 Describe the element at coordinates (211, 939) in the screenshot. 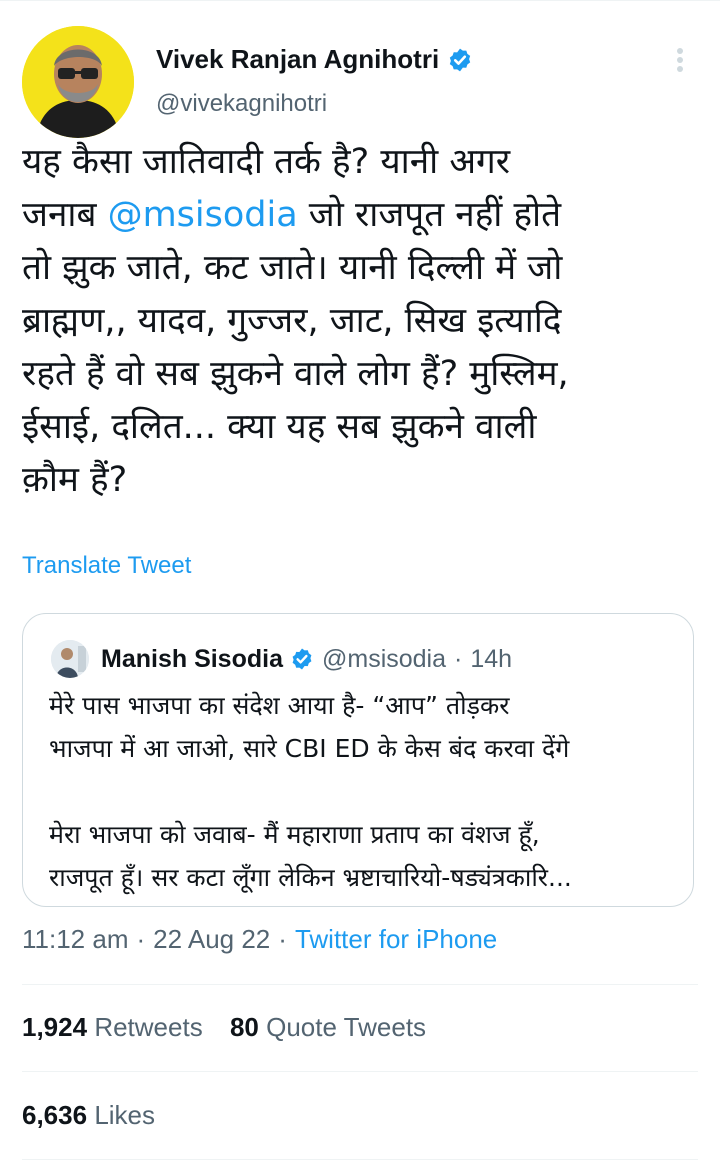

I see `tweet-date: 22 Aug 22` at that location.